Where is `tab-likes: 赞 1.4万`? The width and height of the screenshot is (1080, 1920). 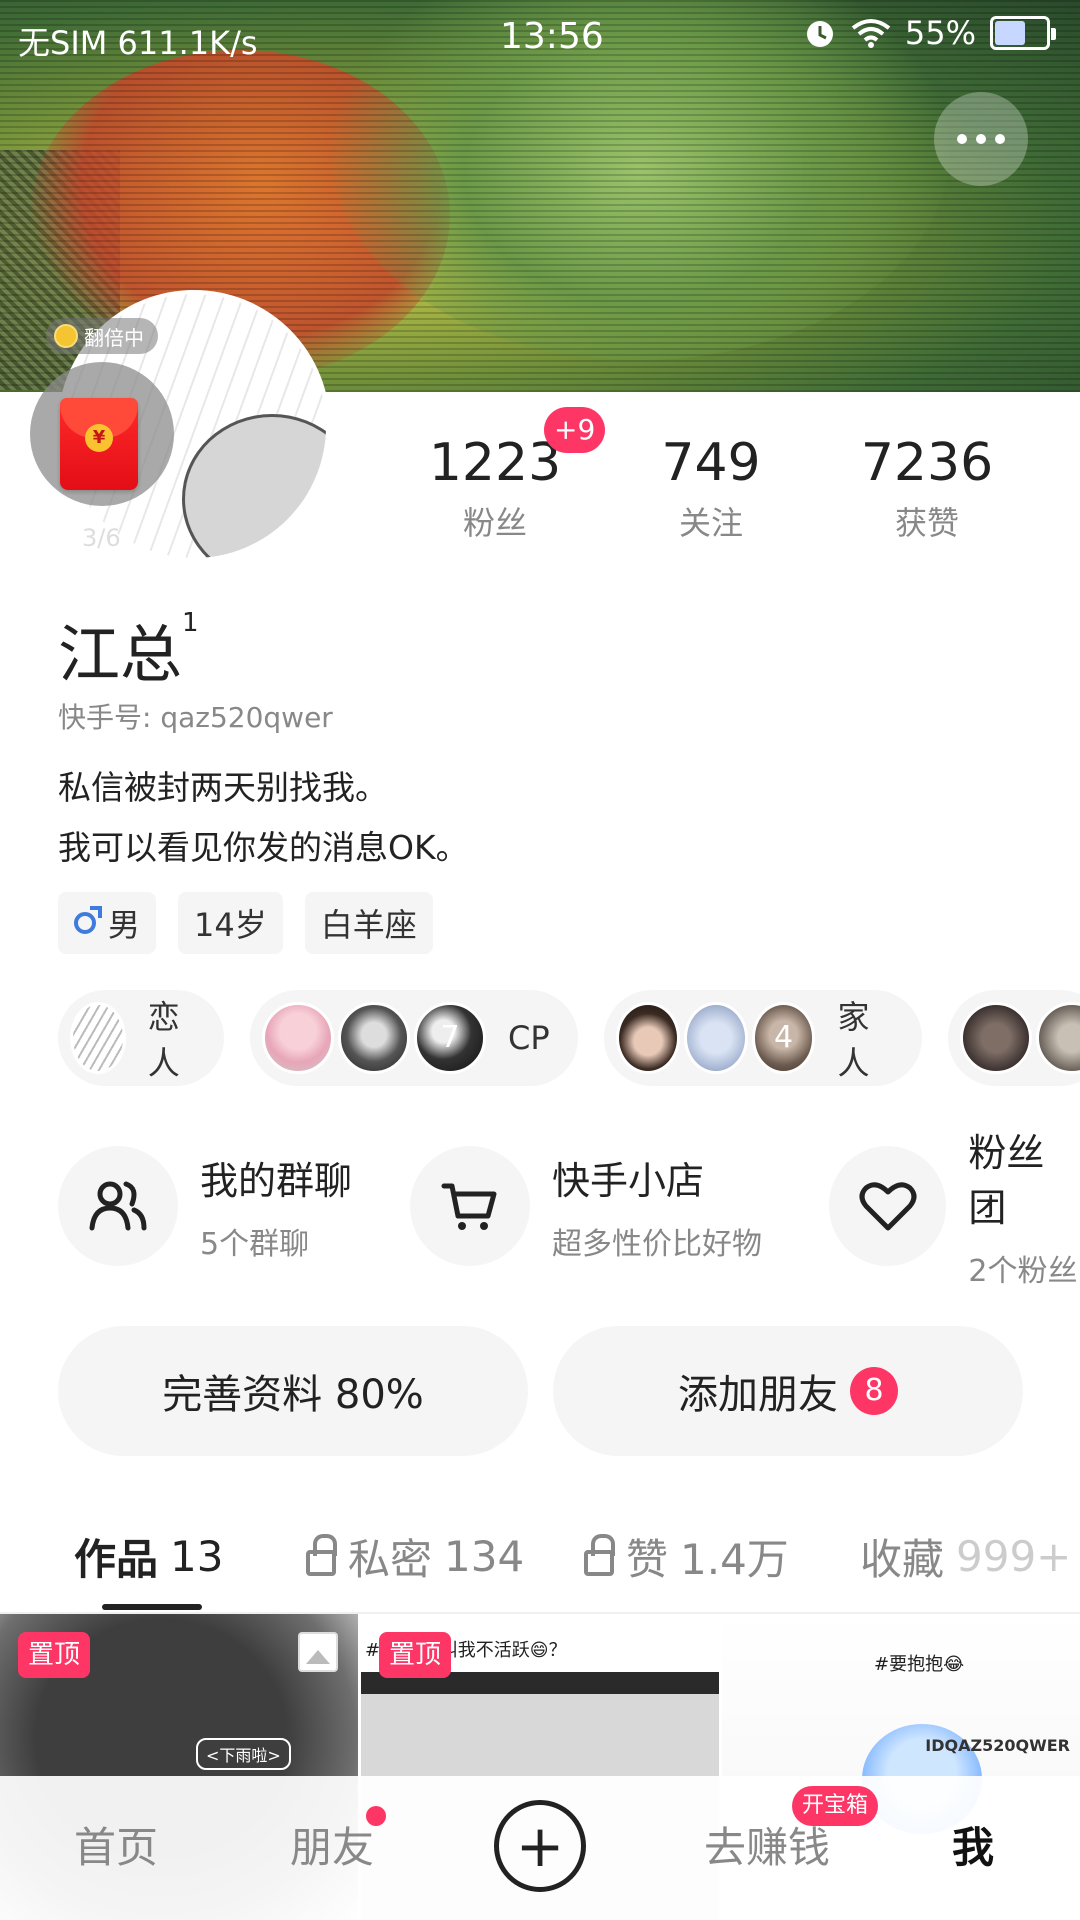 tab-likes: 赞 1.4万 is located at coordinates (686, 1556).